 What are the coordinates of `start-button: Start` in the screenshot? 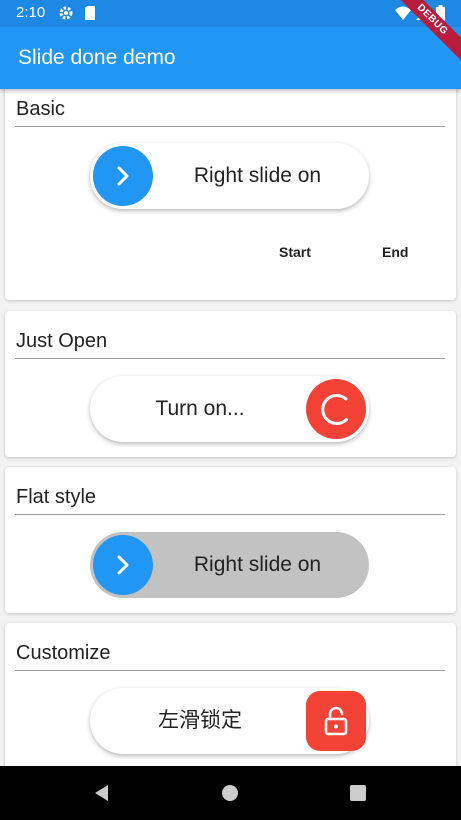 It's located at (295, 252).